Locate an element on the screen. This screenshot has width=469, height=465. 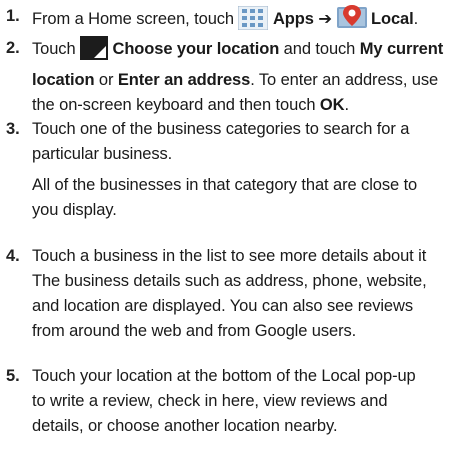
local-label: Local is located at coordinates (392, 19).